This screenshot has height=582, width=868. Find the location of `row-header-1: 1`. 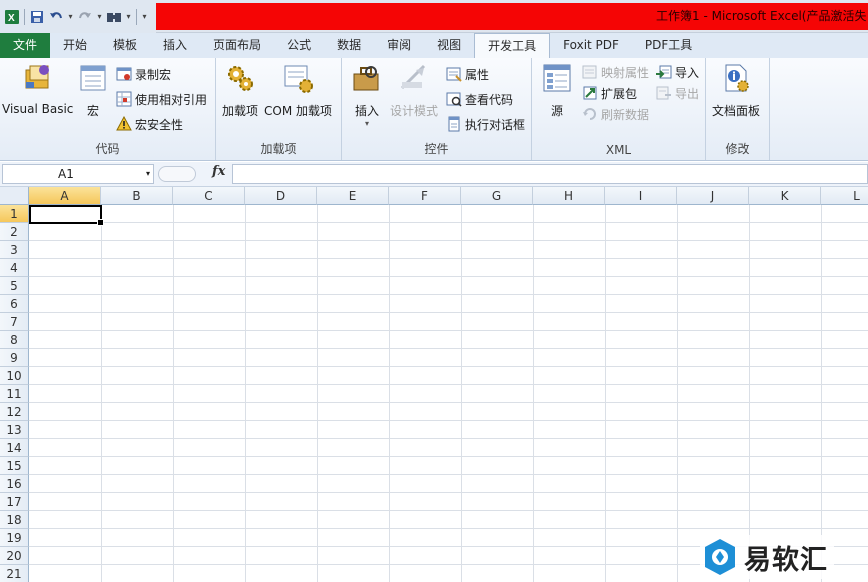

row-header-1: 1 is located at coordinates (14, 214).